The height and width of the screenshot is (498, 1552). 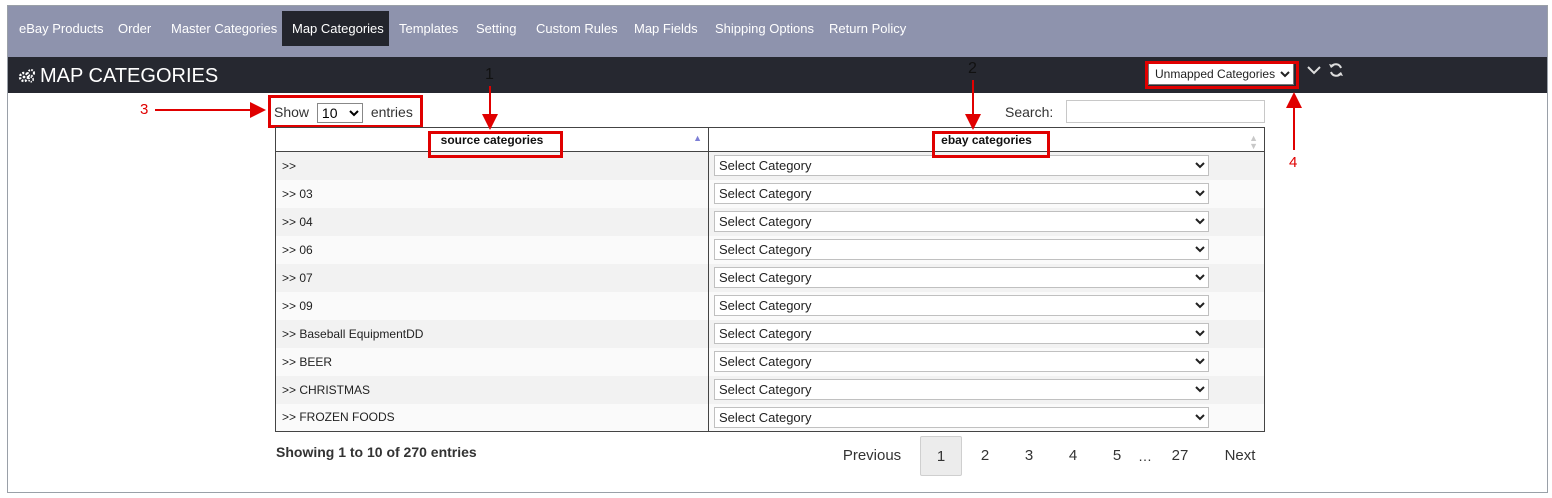 I want to click on pagination-page-5: 5, so click(x=1117, y=456).